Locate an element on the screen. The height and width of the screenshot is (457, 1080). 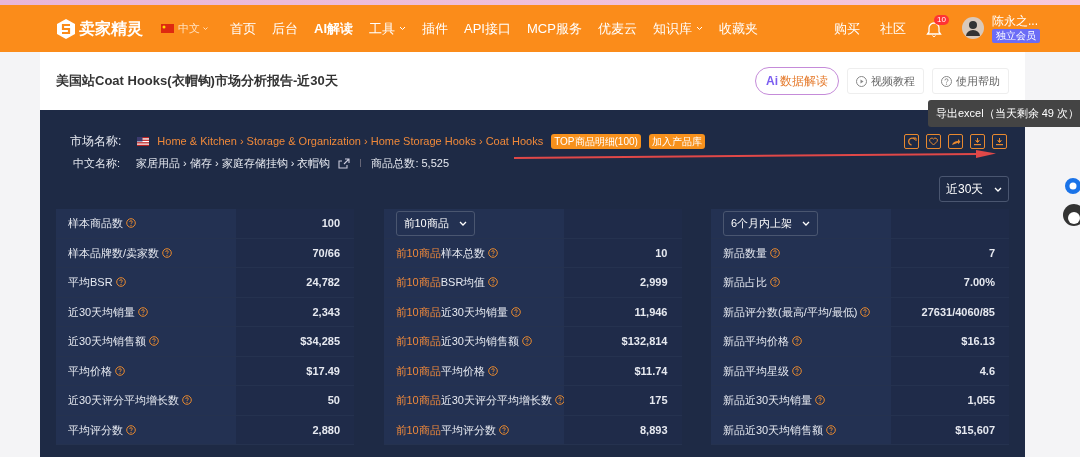
nav-link: 社区 is located at coordinates (893, 28).